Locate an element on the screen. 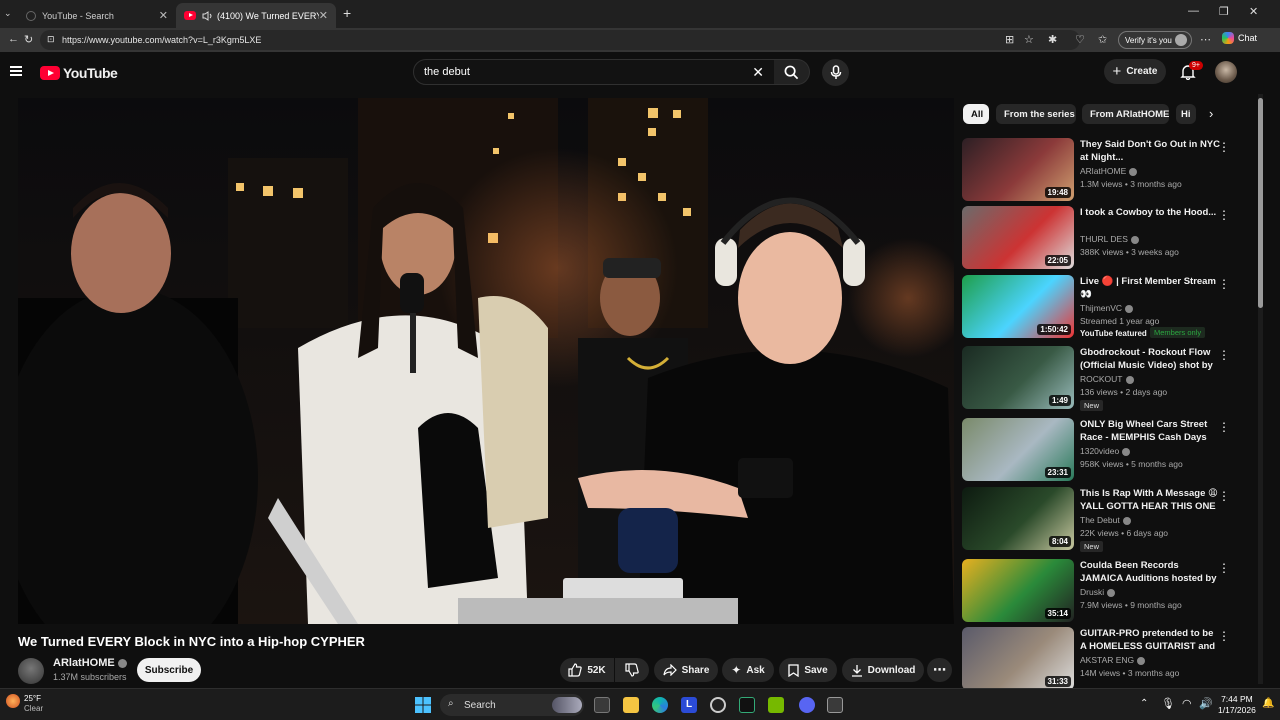  app-active-icon is located at coordinates (835, 705).